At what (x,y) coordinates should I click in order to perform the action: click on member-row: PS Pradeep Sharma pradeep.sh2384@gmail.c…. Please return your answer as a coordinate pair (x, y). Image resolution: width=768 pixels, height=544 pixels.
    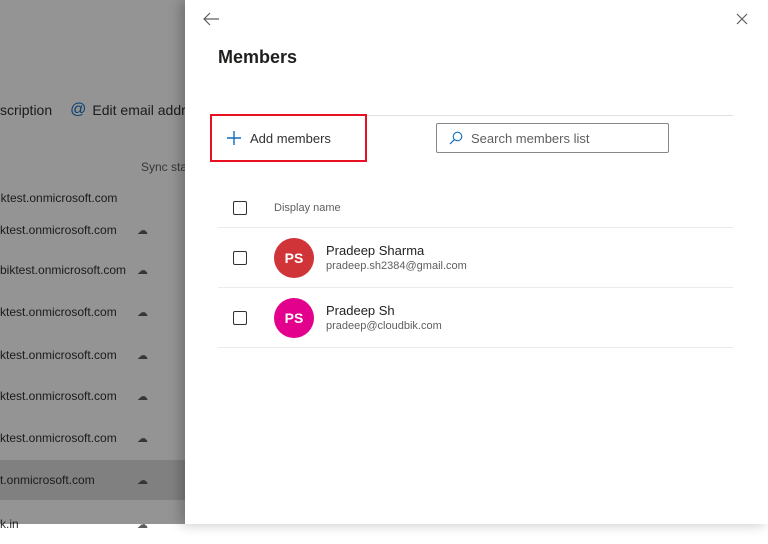
    Looking at the image, I should click on (475, 258).